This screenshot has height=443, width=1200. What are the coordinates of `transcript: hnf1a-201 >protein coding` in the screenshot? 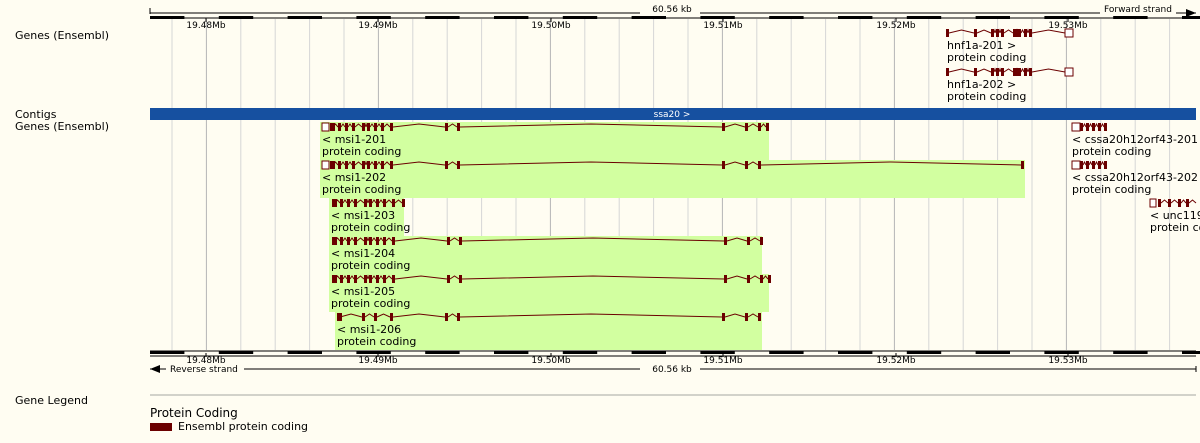 It's located at (1010, 46).